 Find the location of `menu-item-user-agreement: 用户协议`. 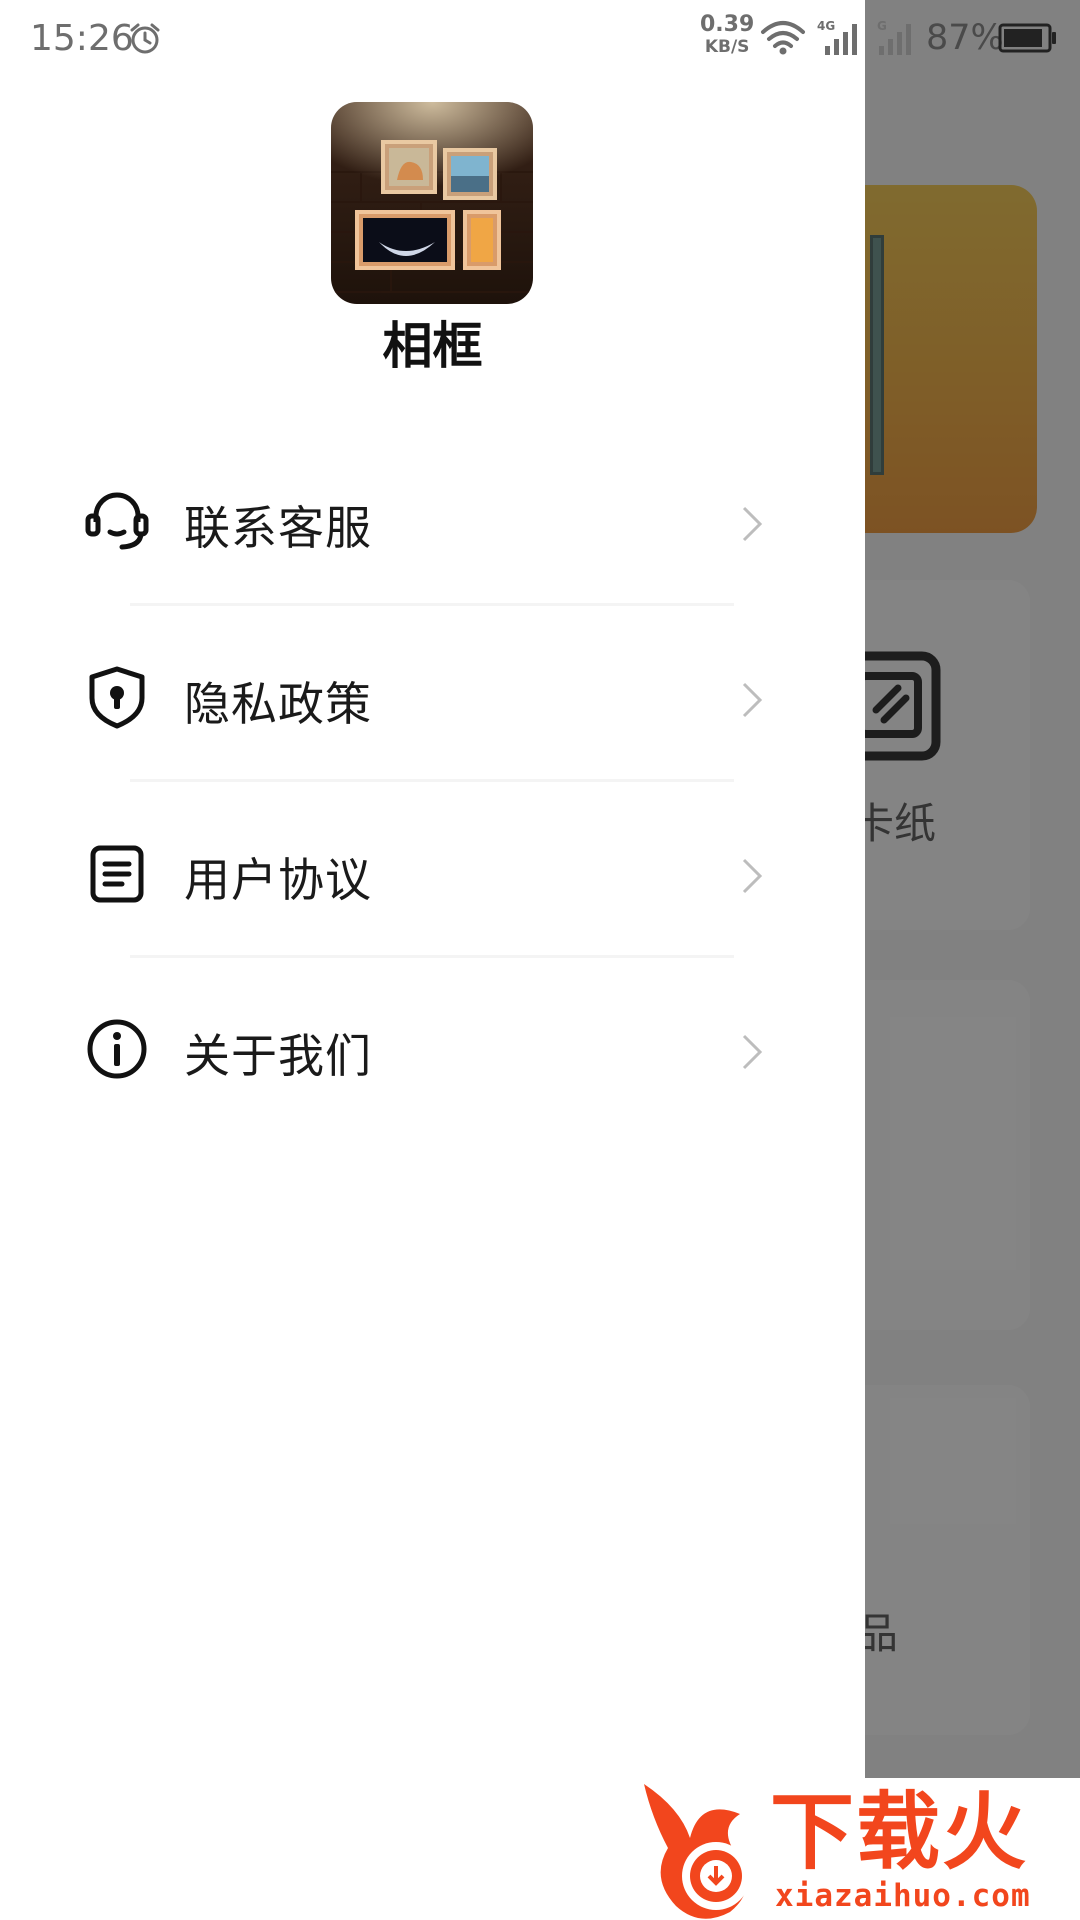

menu-item-user-agreement: 用户协议 is located at coordinates (432, 870).